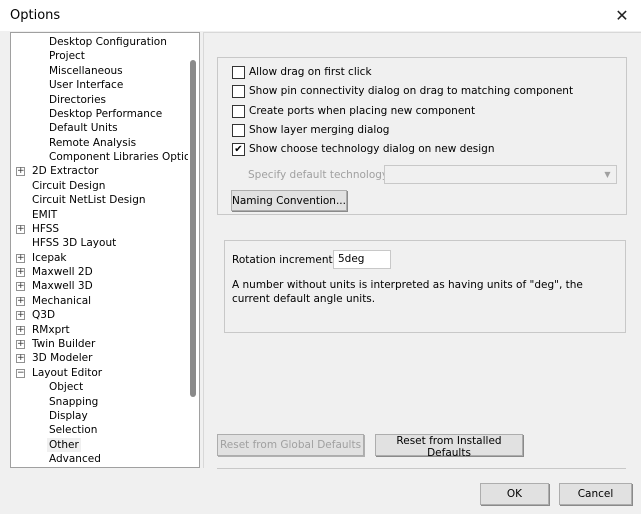  Describe the element at coordinates (62, 358) in the screenshot. I see `tree-item: 3D Modeler` at that location.